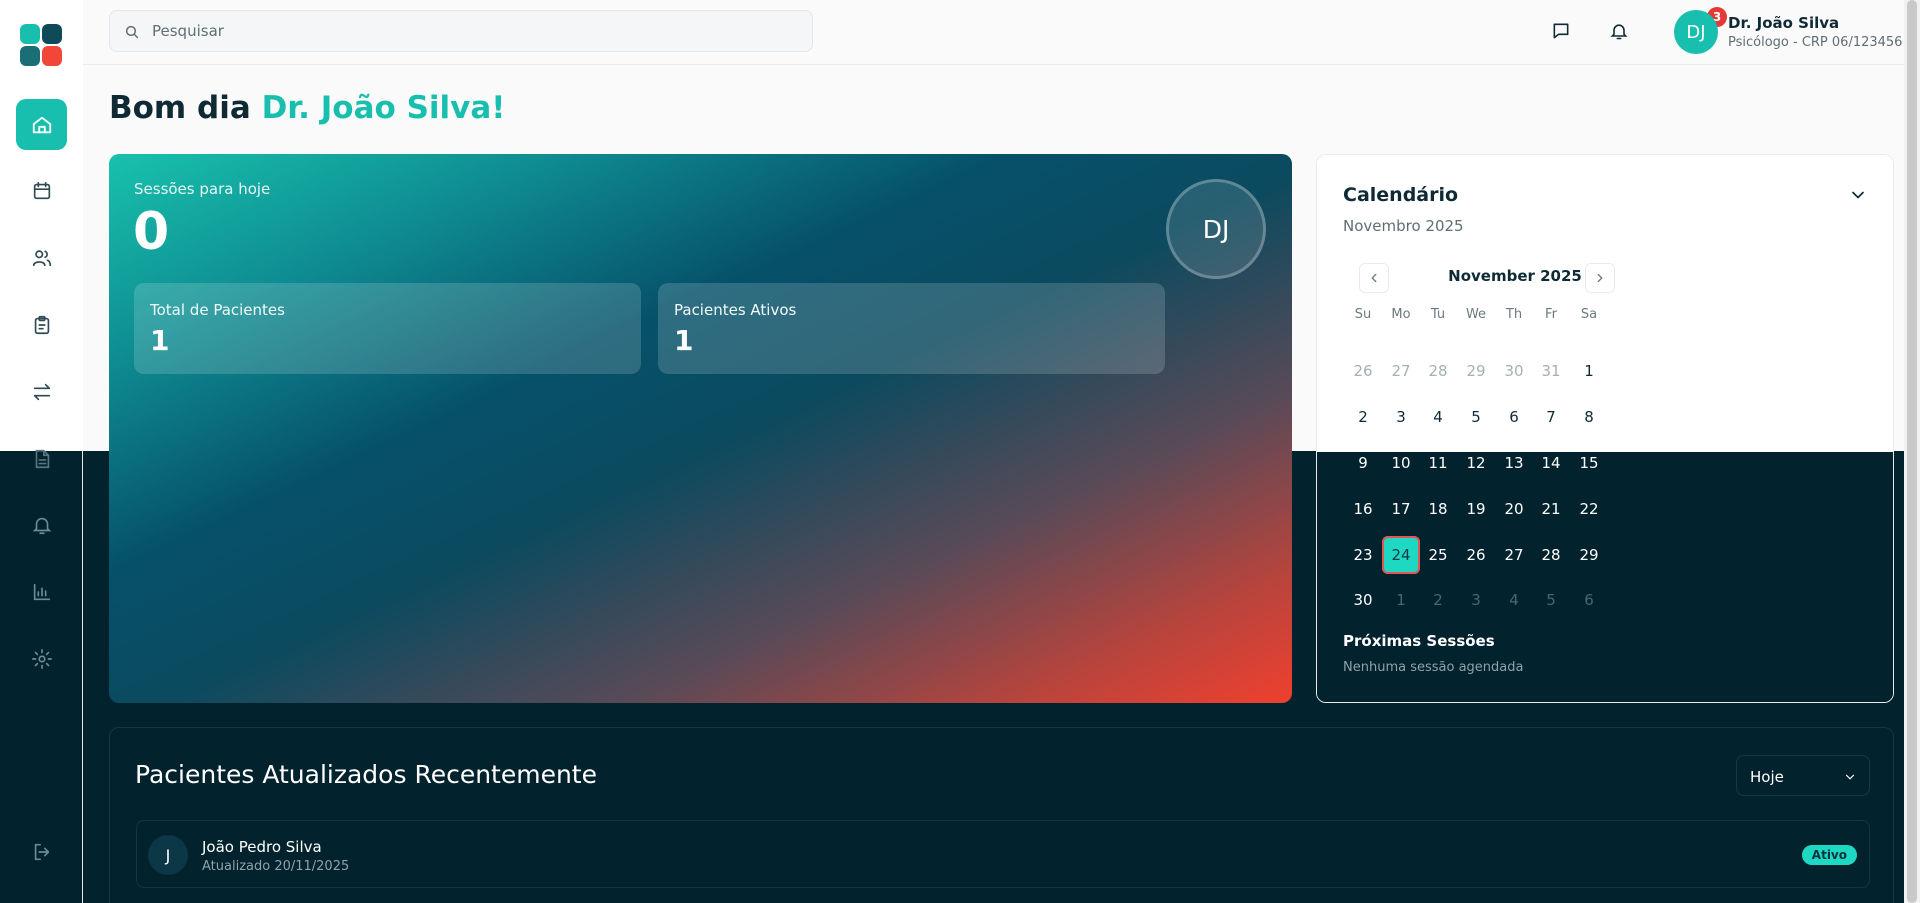 The image size is (1920, 903). I want to click on page-scrollbar, so click(1912, 451).